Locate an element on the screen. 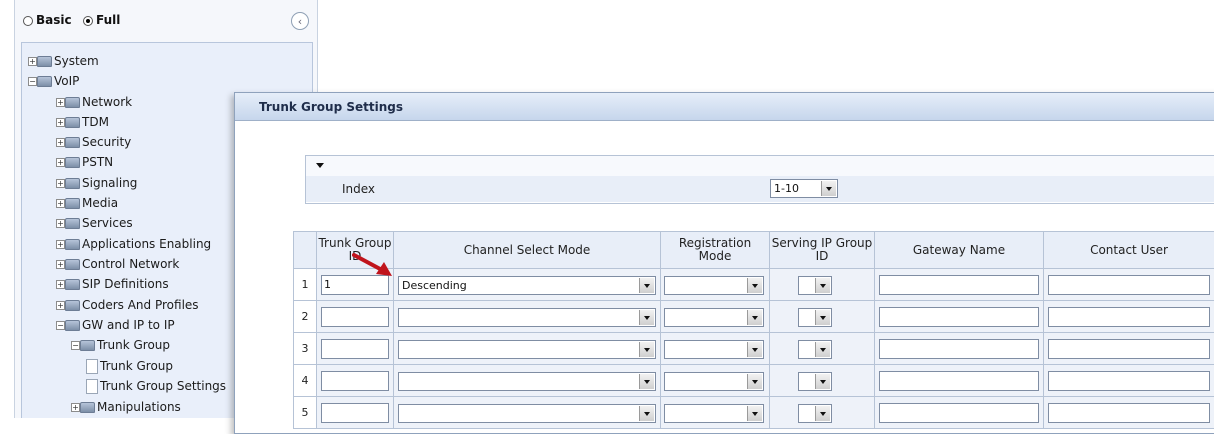  tree-item-services: +Services is located at coordinates (94, 223).